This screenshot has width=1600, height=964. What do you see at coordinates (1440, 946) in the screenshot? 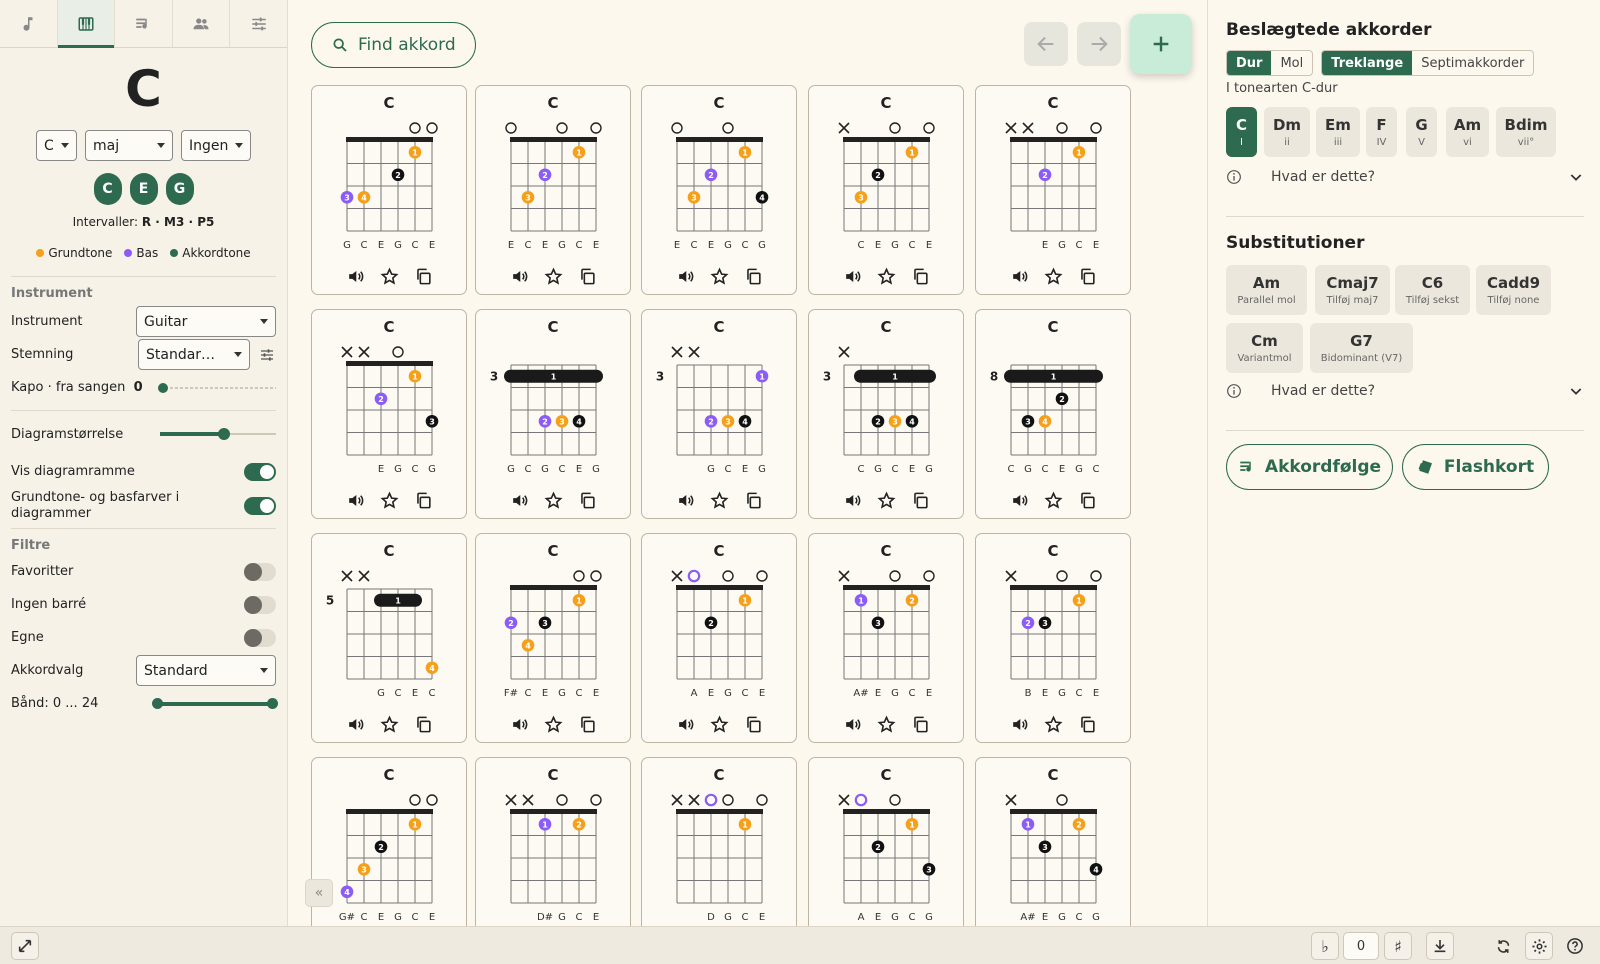
I see `download-button` at bounding box center [1440, 946].